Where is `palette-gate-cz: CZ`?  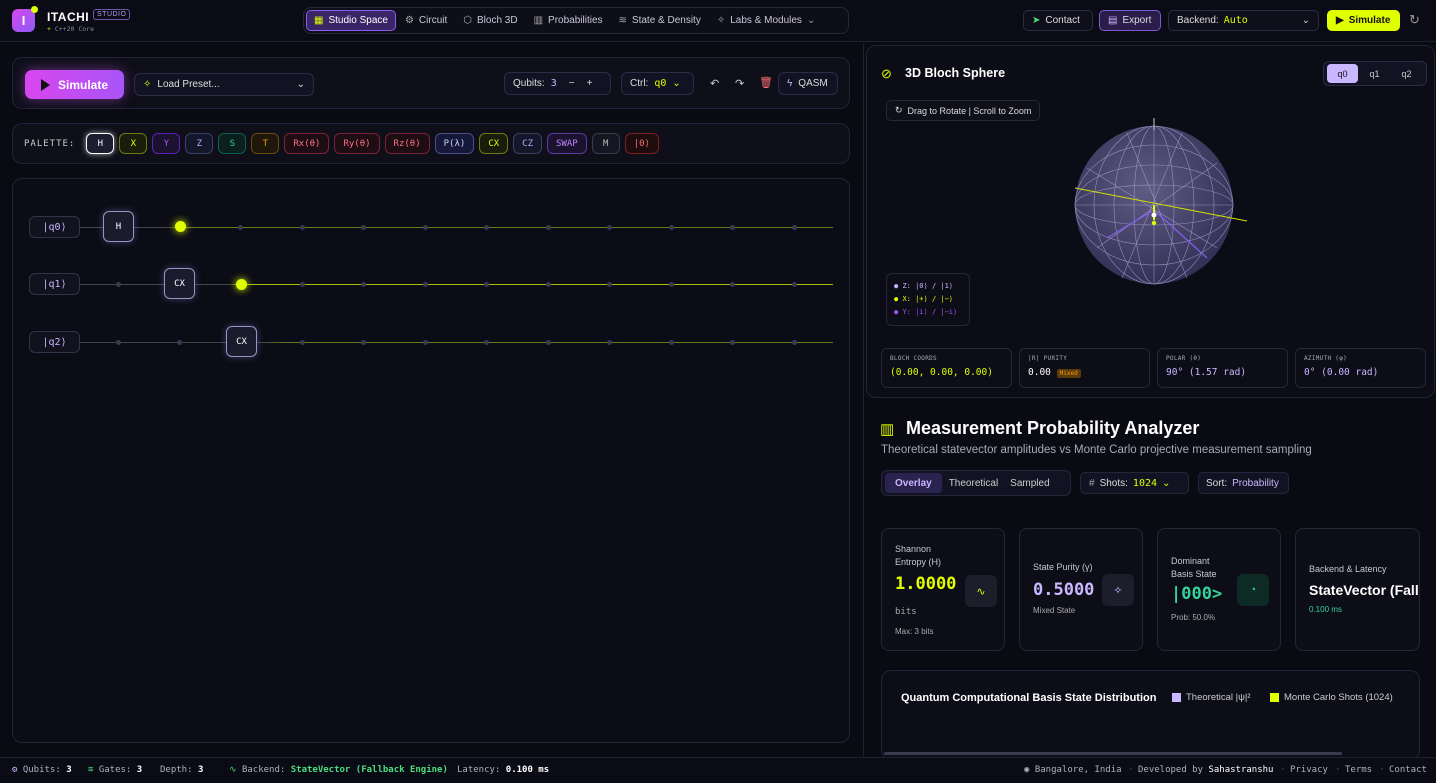 palette-gate-cz: CZ is located at coordinates (528, 143).